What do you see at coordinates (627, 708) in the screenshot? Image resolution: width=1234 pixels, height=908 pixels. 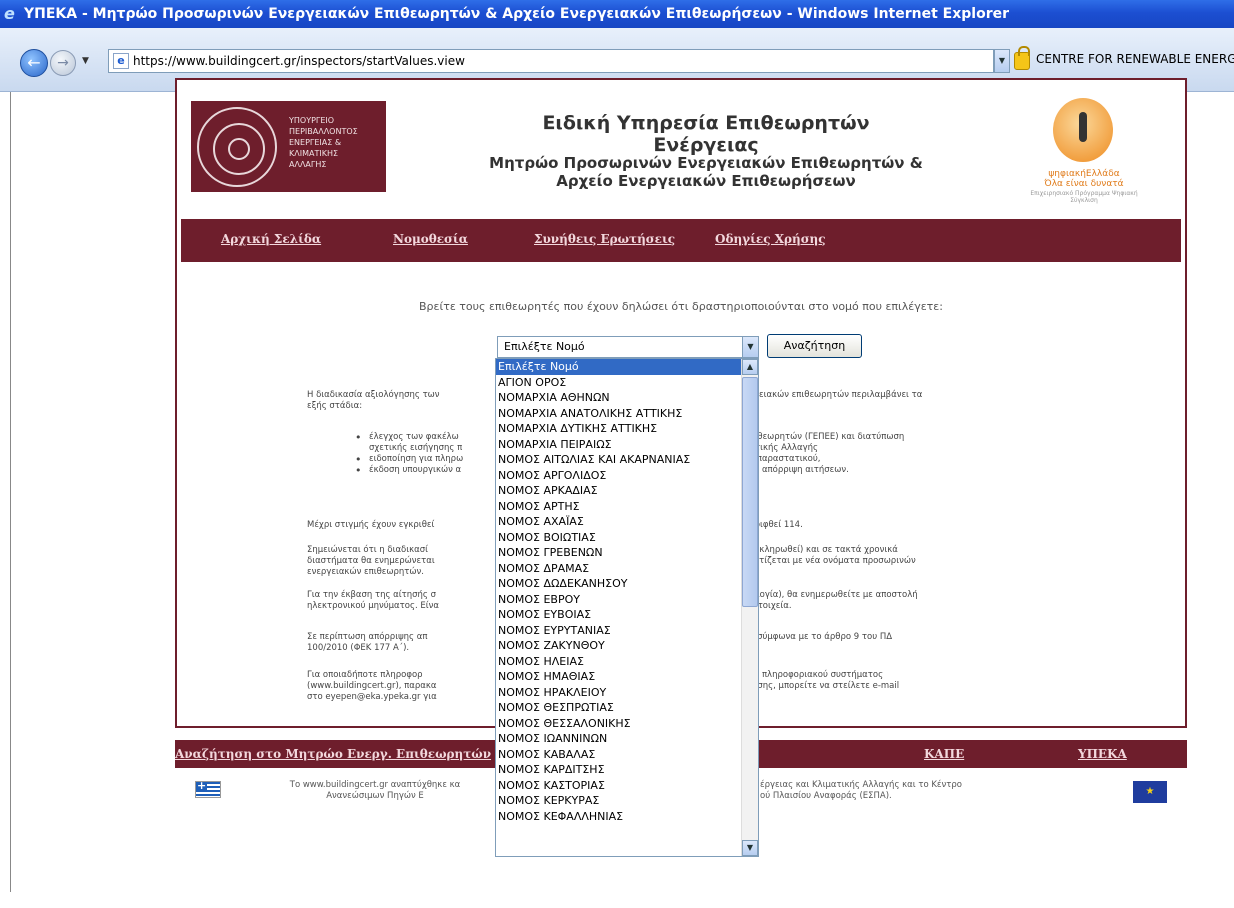 I see `dropdown-option: ΝΟΜΟΣ ΘΕΣΠΡΩΤΙΑΣ` at bounding box center [627, 708].